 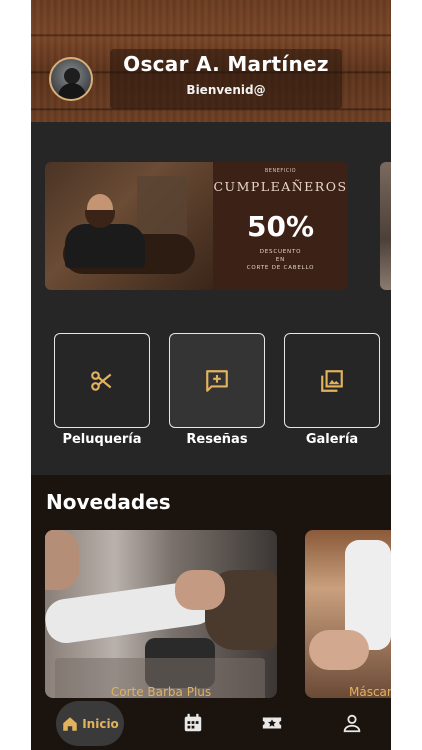 I want to click on nav-home-button: Inicio, so click(x=90, y=723).